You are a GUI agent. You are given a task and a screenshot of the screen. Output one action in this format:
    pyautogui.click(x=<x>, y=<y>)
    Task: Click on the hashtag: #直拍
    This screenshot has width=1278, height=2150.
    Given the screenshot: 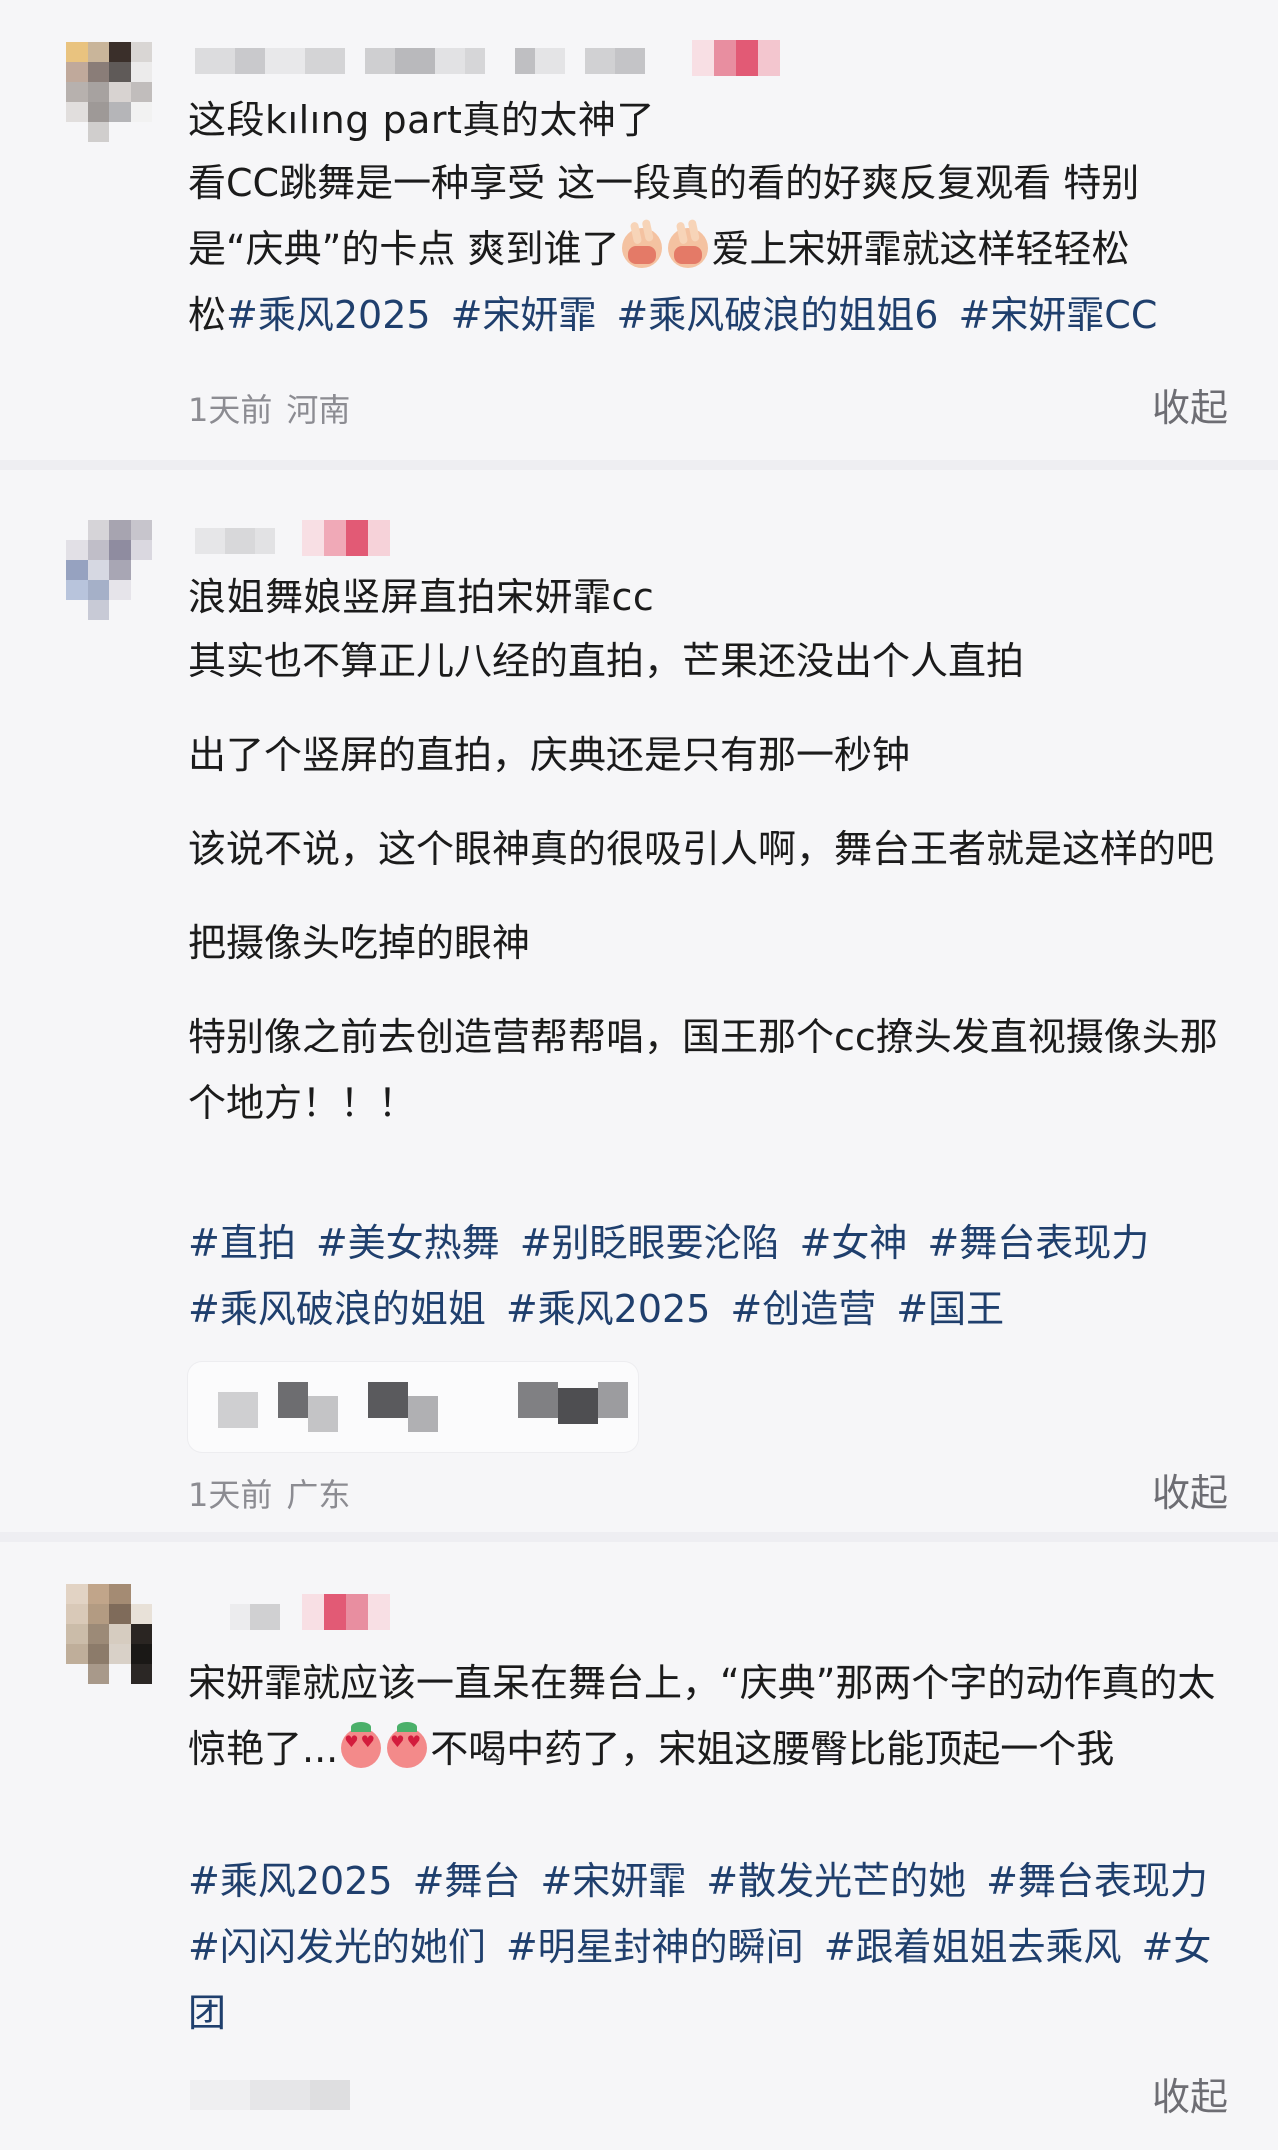 What is the action you would take?
    pyautogui.click(x=242, y=1243)
    